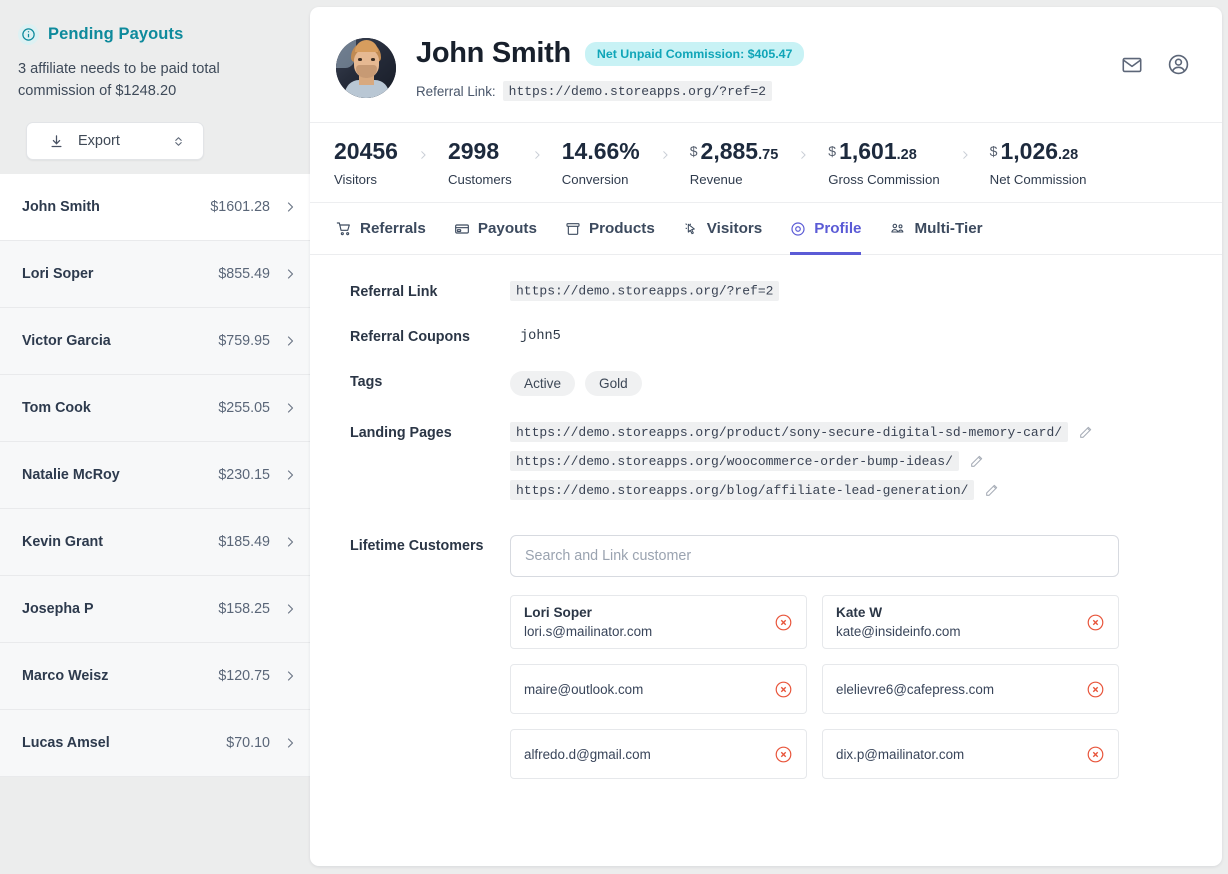 The image size is (1228, 874). What do you see at coordinates (66, 743) in the screenshot?
I see `affiliate-name: Lucas Amsel` at bounding box center [66, 743].